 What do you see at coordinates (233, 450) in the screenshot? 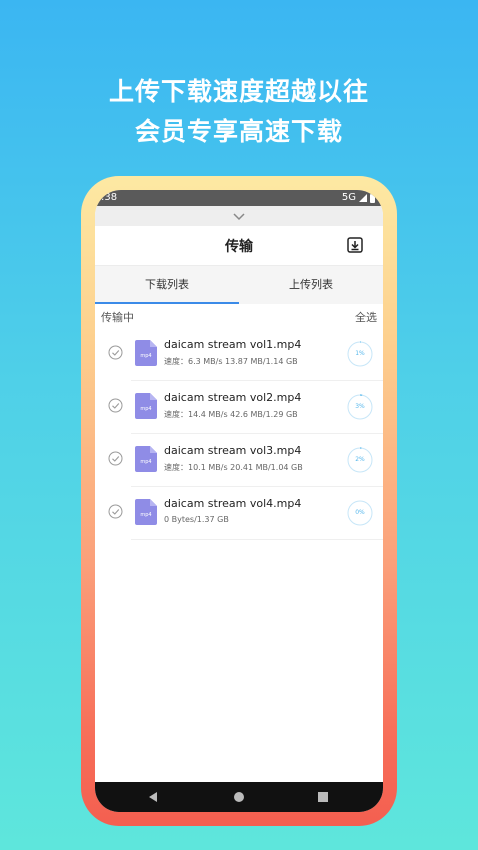
I see `file-name: daicam stream vol3.mp4` at bounding box center [233, 450].